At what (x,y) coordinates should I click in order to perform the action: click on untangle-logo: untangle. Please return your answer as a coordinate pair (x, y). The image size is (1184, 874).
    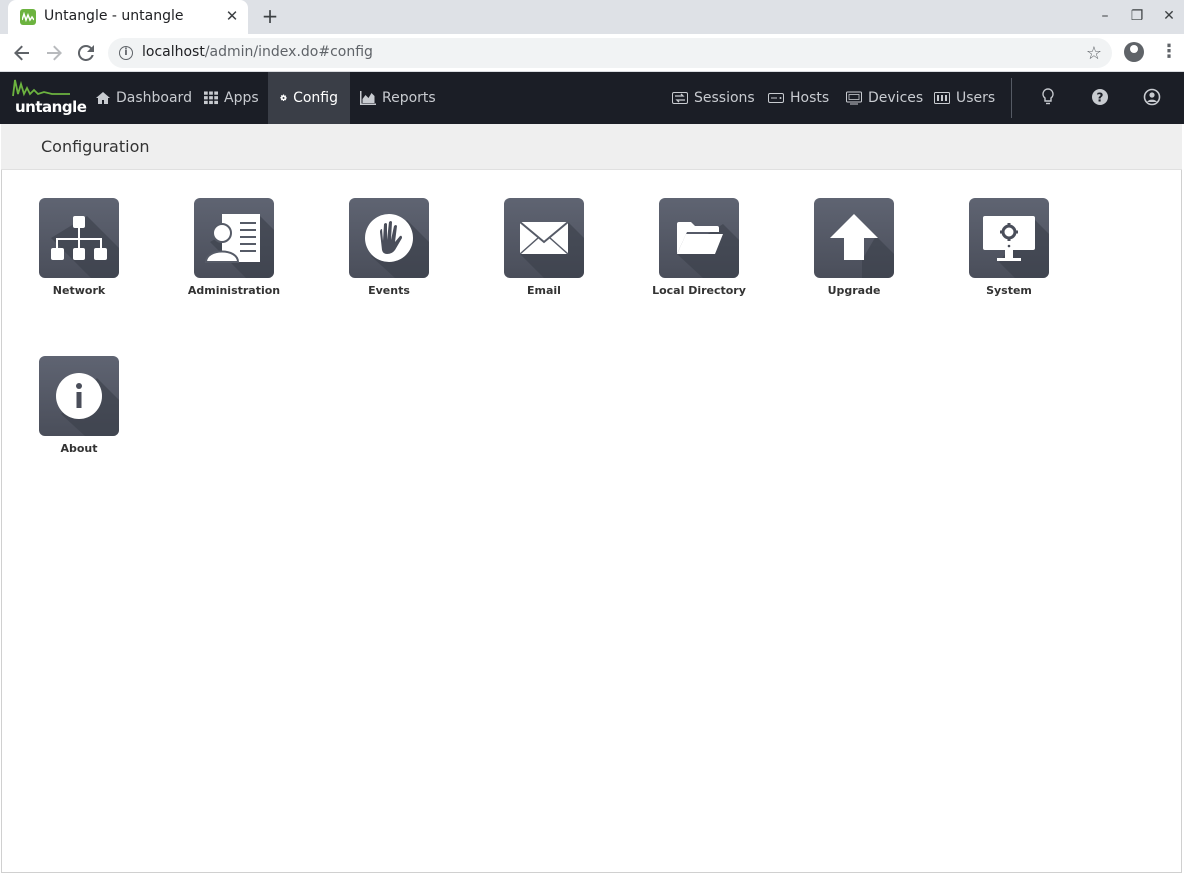
    Looking at the image, I should click on (49, 99).